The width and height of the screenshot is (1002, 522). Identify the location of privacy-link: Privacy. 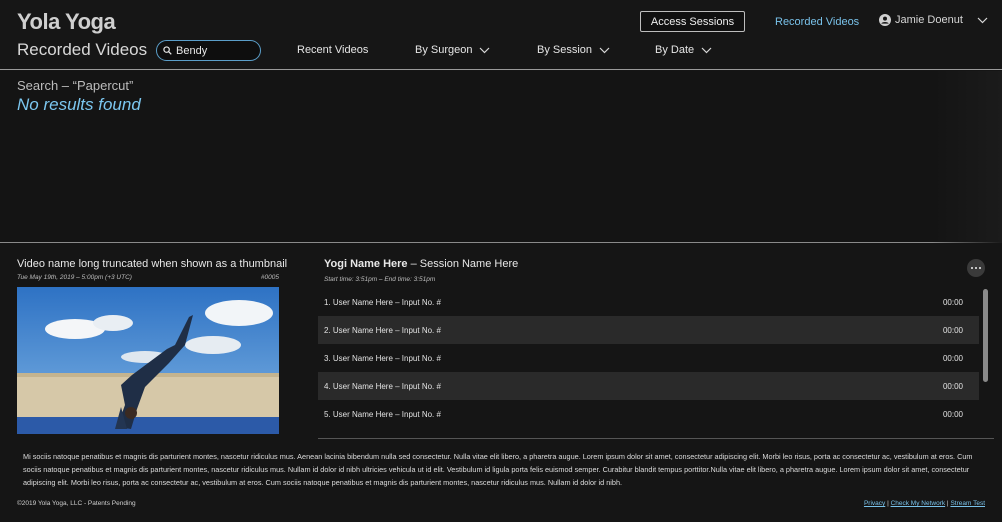
(874, 503).